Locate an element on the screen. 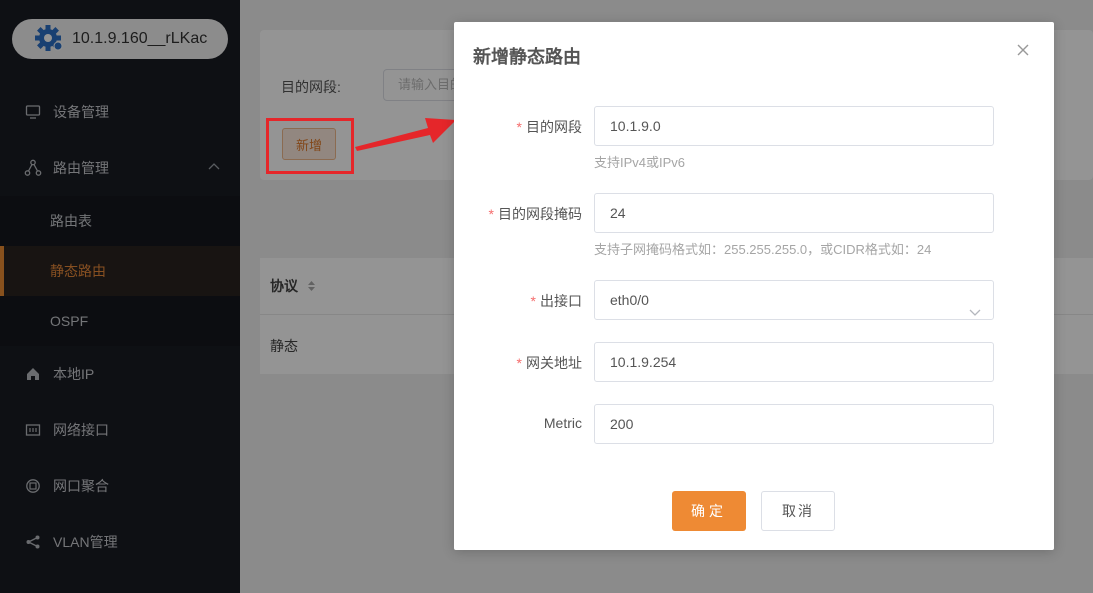  field-label-text: 出接口 is located at coordinates (561, 301).